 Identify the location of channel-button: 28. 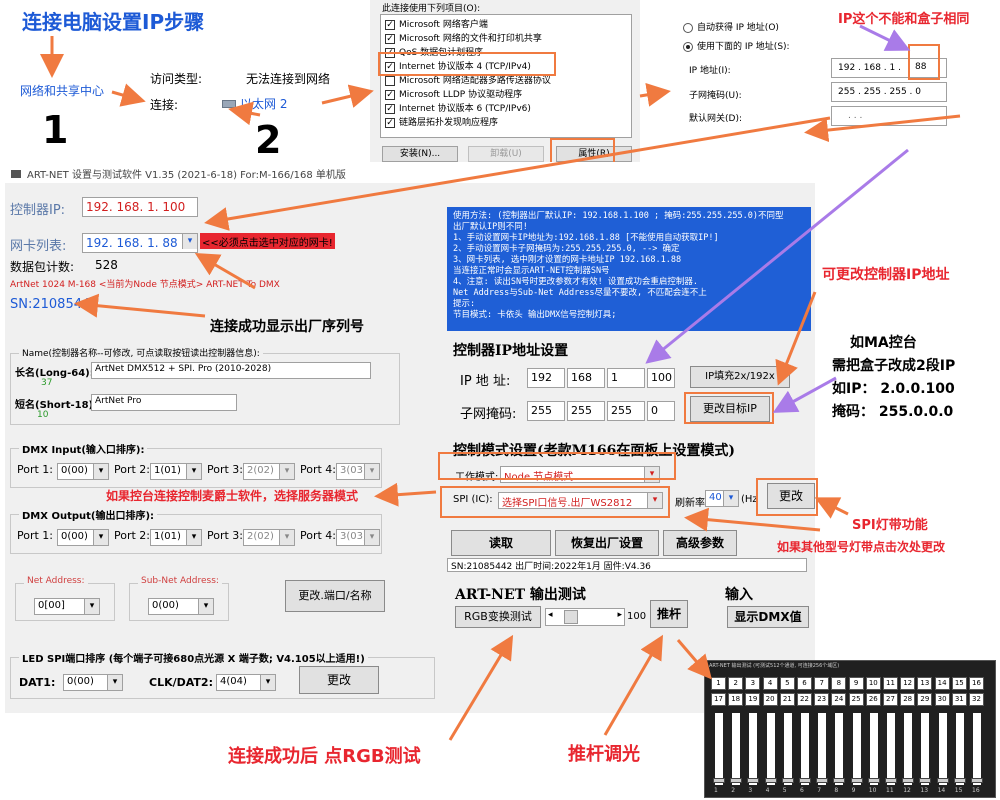
(908, 699).